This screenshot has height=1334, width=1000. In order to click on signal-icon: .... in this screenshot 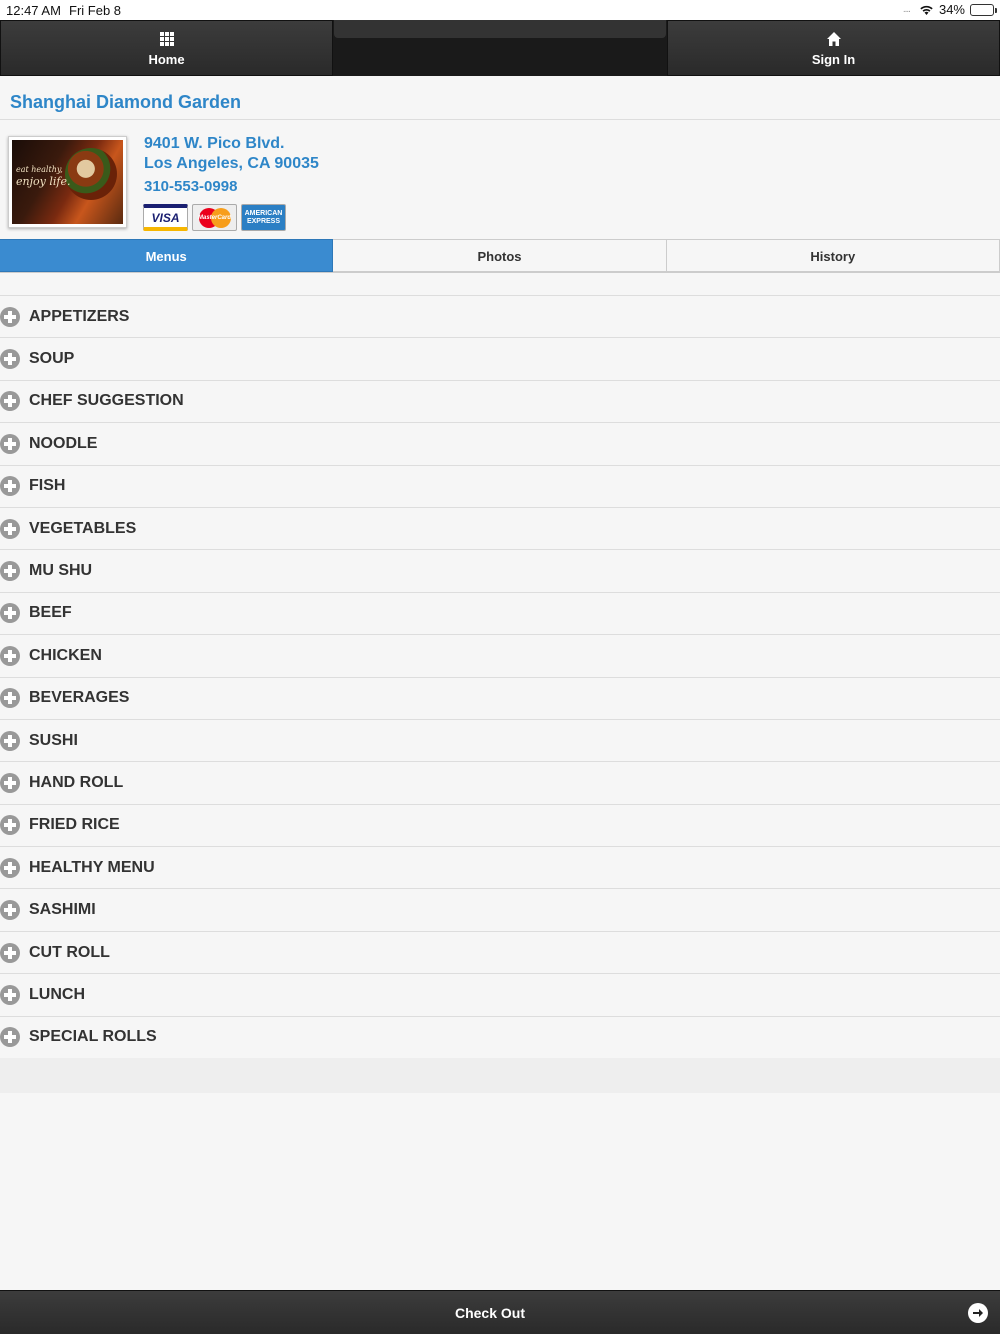, I will do `click(906, 9)`.